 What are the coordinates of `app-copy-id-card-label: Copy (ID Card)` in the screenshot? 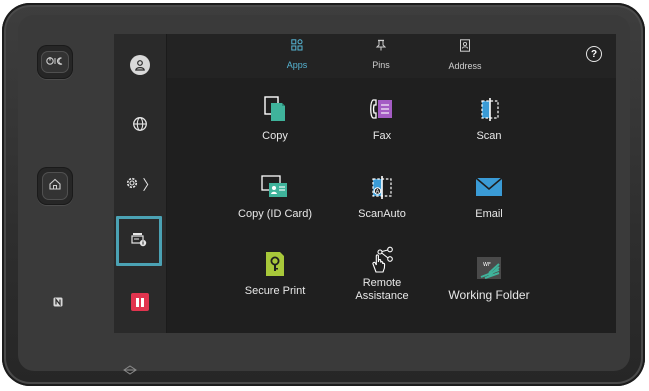 It's located at (275, 214).